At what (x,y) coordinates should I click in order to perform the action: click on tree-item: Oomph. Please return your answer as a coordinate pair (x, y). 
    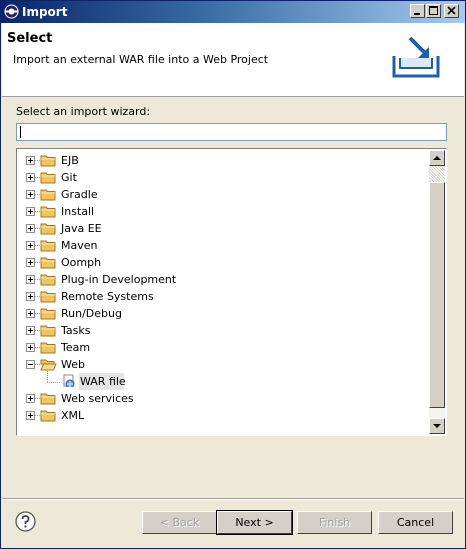
    Looking at the image, I should click on (223, 262).